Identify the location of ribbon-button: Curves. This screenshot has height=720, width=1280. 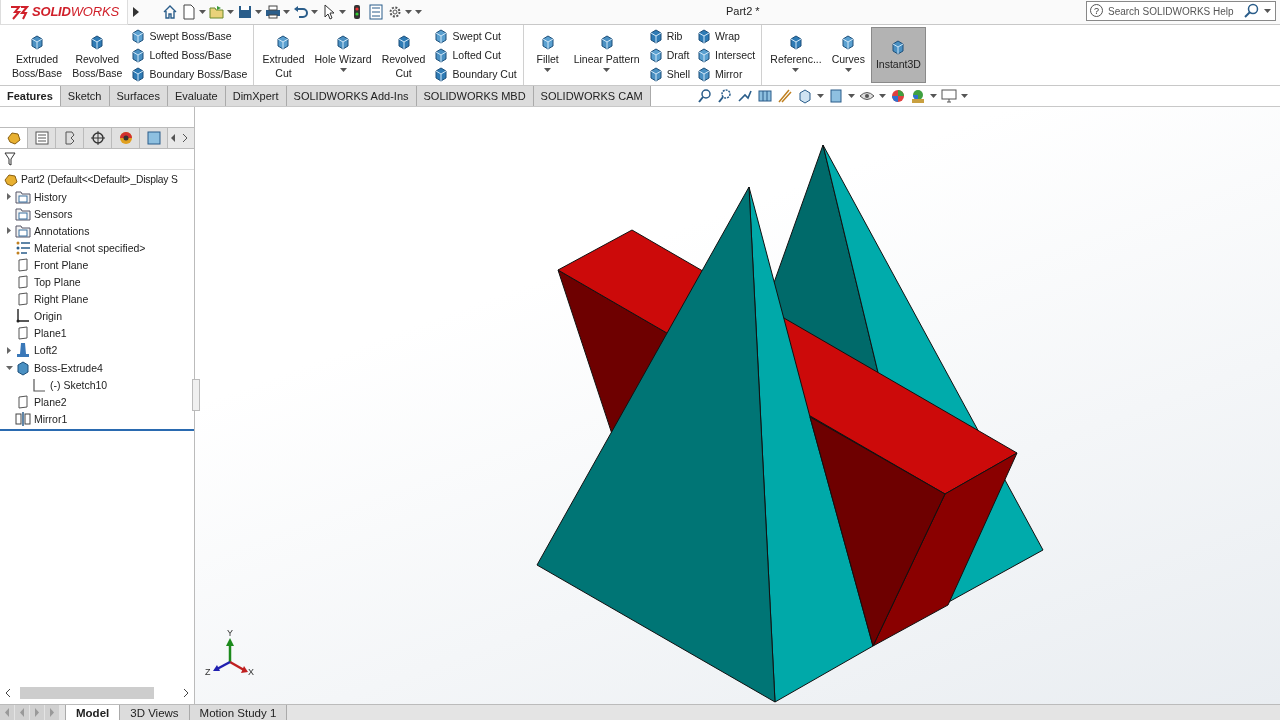
(848, 55).